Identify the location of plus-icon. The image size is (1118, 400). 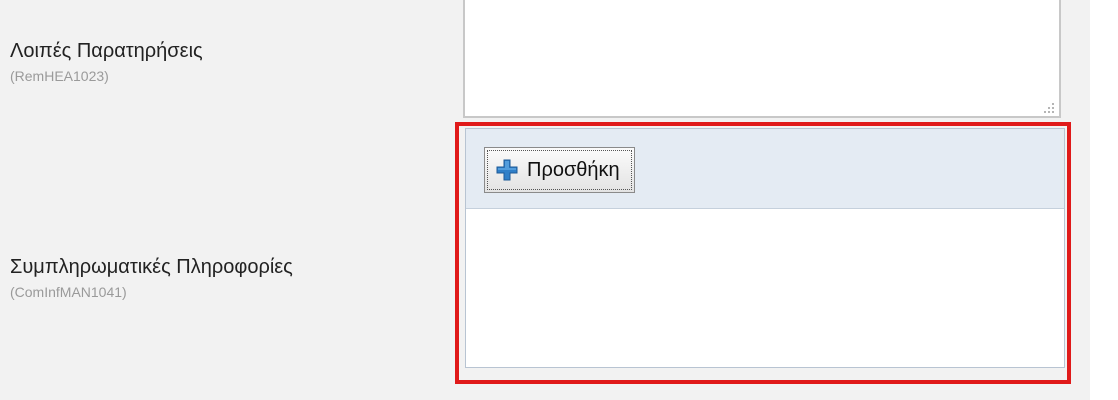
(507, 170).